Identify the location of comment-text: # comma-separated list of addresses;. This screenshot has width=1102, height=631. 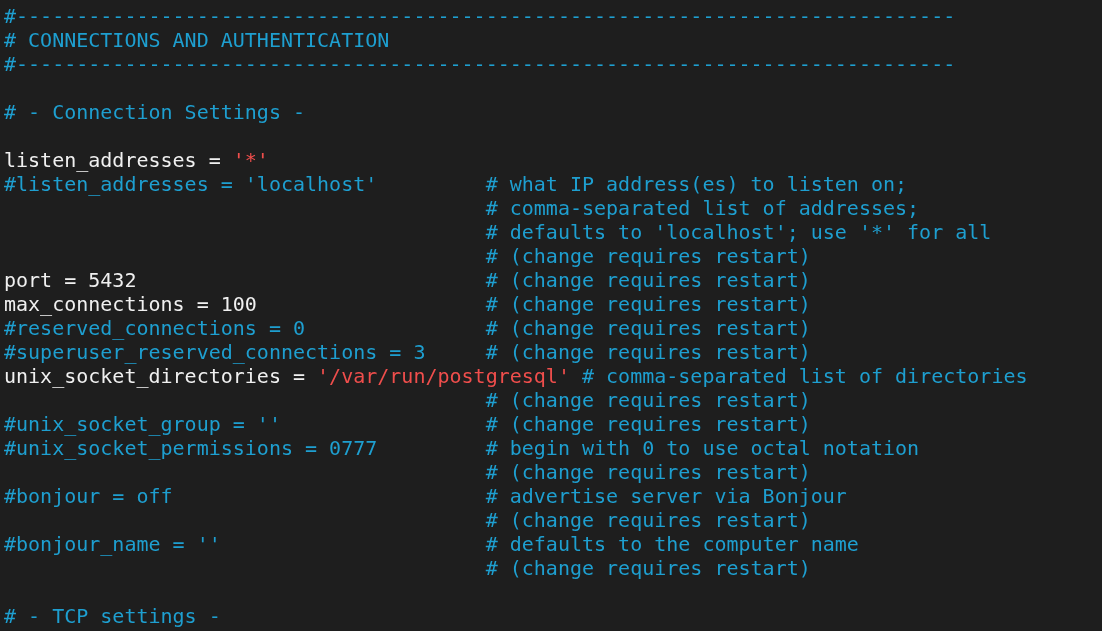
(702, 208).